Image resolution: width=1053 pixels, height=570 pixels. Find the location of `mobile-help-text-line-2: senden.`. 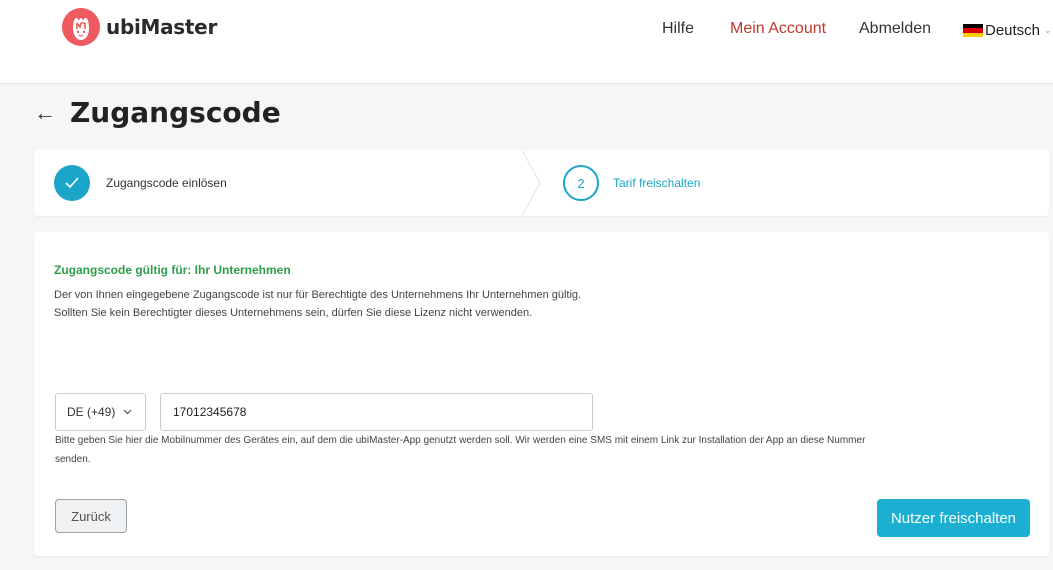

mobile-help-text-line-2: senden. is located at coordinates (73, 459).